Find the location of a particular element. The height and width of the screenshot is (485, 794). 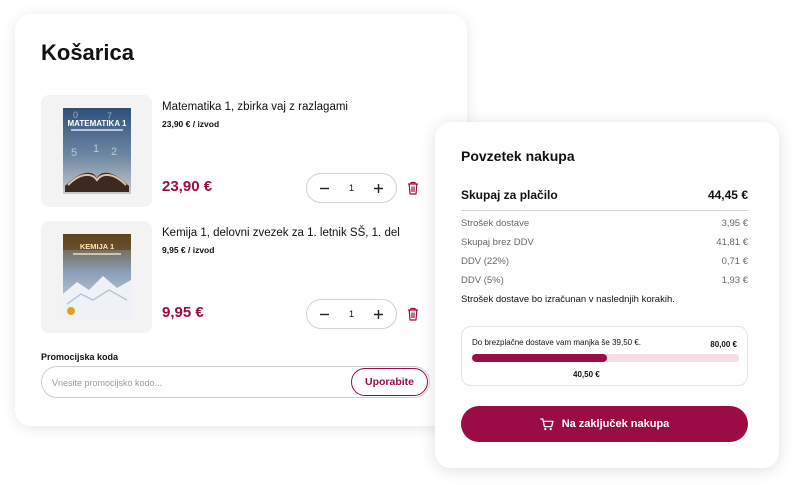

progress-current-value: 40,50 € is located at coordinates (586, 374).